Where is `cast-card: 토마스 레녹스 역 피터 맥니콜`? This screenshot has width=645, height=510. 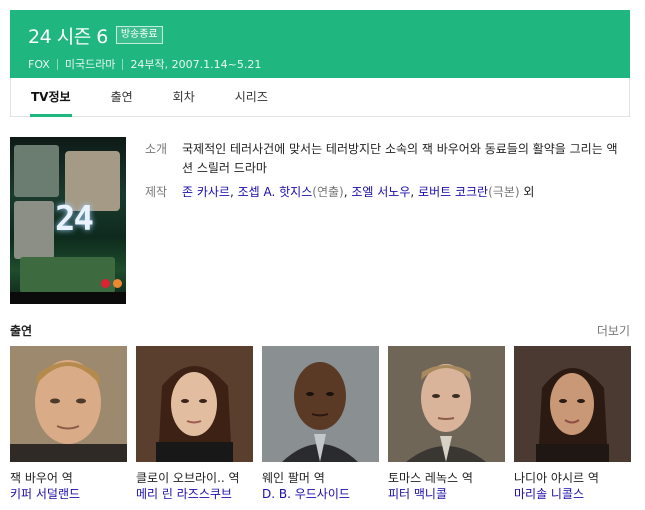
cast-card: 토마스 레녹스 역 피터 맥니콜 is located at coordinates (446, 424).